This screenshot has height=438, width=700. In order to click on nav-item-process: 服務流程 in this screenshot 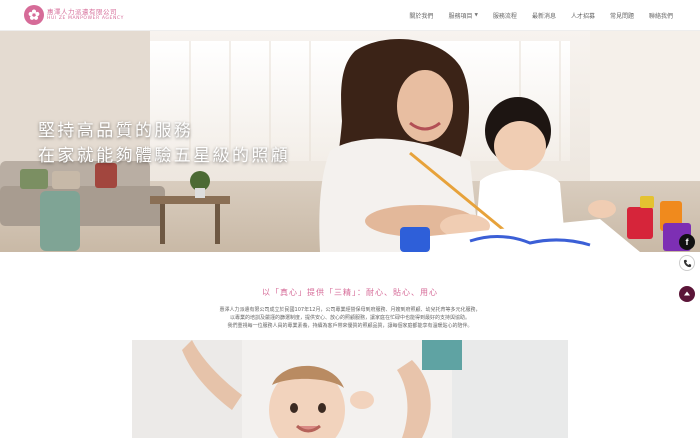, I will do `click(505, 15)`.